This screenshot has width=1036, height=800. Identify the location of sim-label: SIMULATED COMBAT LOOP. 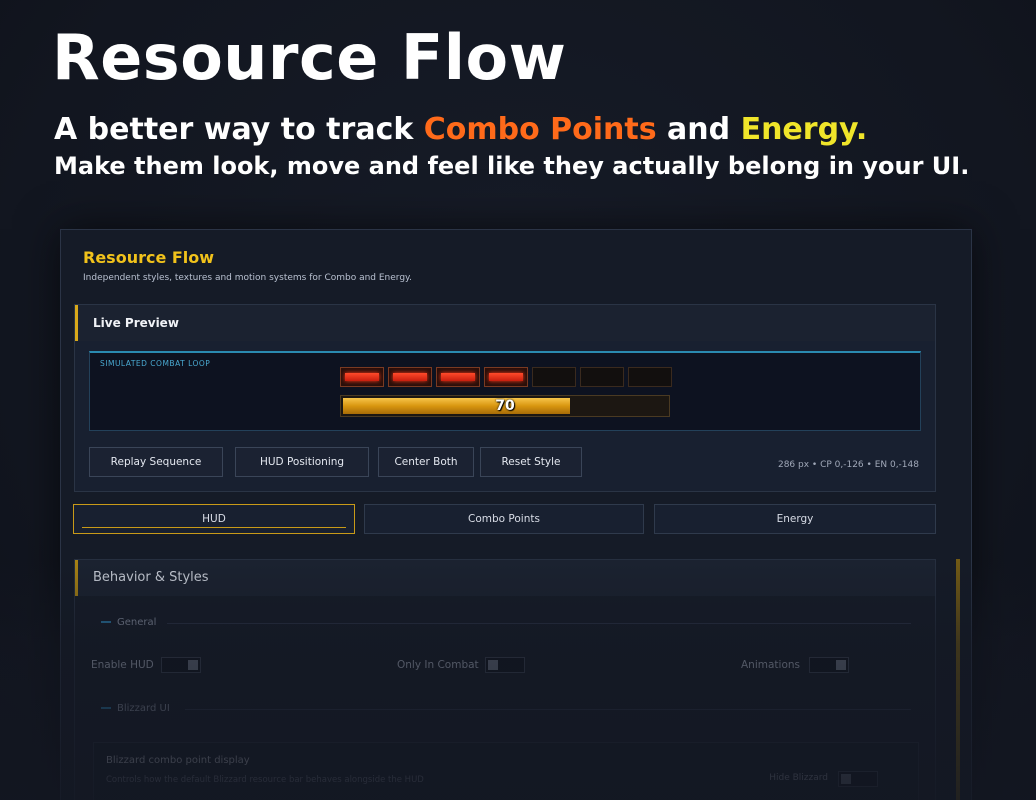
(155, 363).